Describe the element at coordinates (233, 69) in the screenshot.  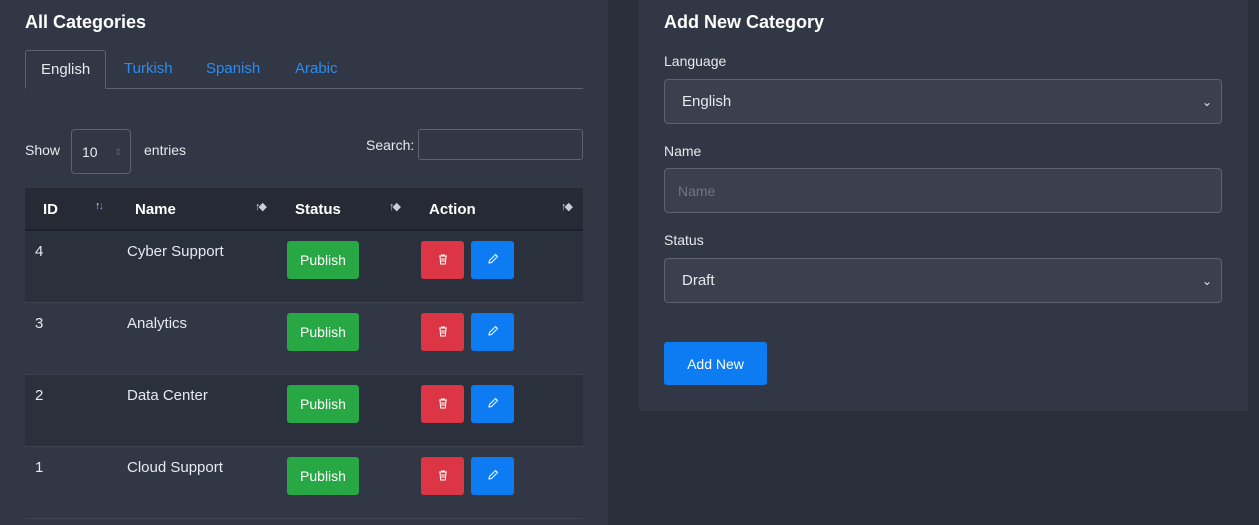
I see `tab-spanish: Spanish` at that location.